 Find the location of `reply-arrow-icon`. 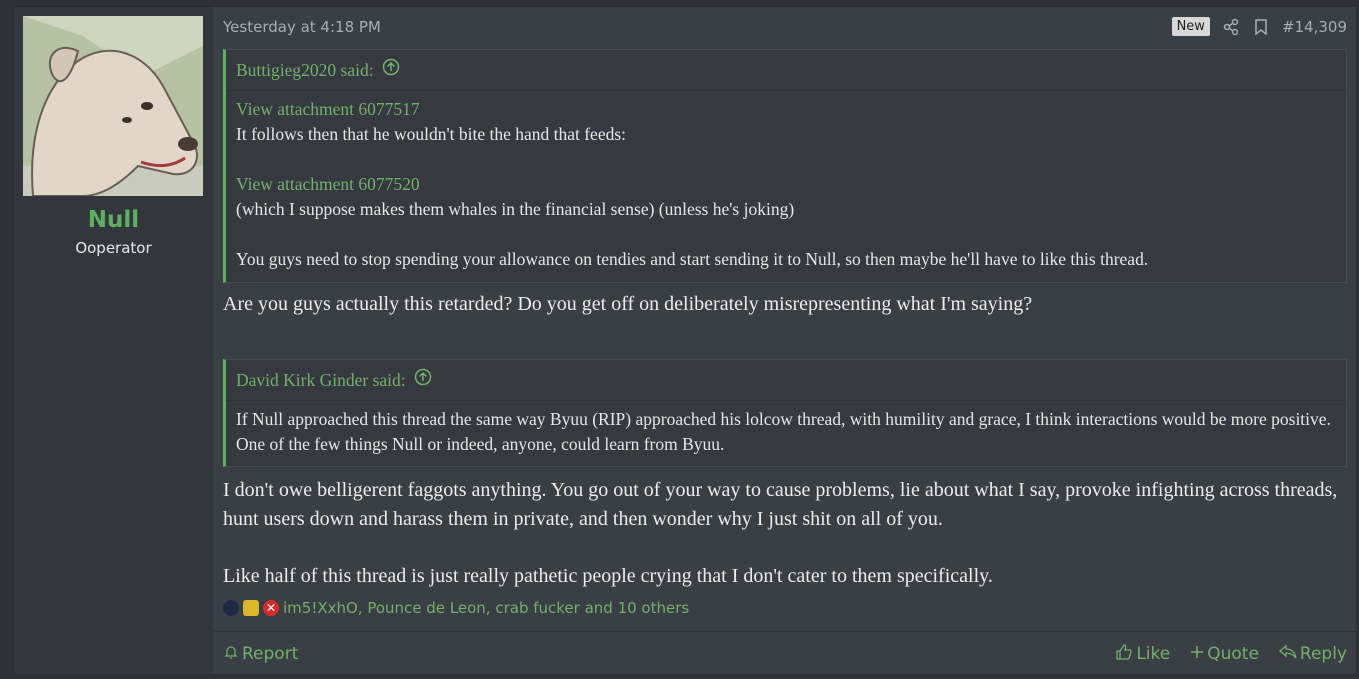

reply-arrow-icon is located at coordinates (1287, 654).